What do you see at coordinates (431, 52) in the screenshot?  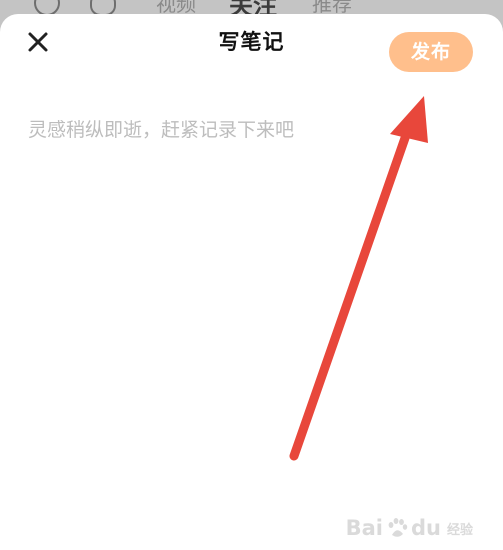 I see `publish-button: 发布` at bounding box center [431, 52].